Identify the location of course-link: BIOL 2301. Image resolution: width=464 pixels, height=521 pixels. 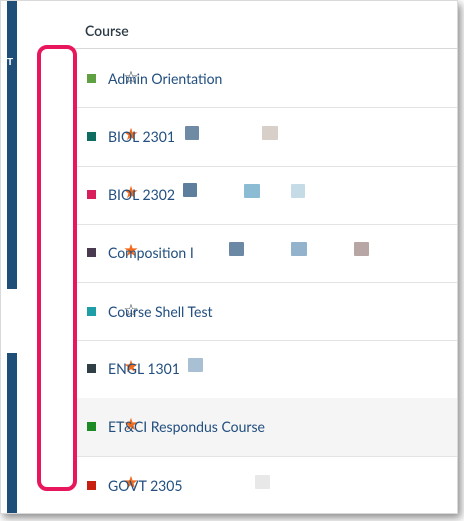
(141, 136).